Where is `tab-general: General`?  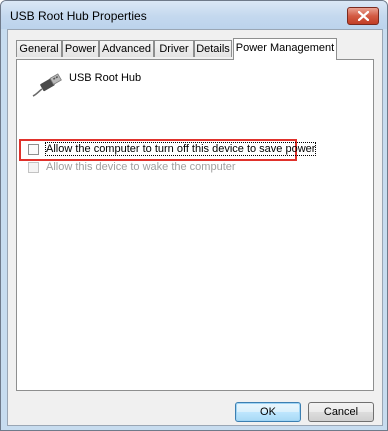
tab-general: General is located at coordinates (39, 48).